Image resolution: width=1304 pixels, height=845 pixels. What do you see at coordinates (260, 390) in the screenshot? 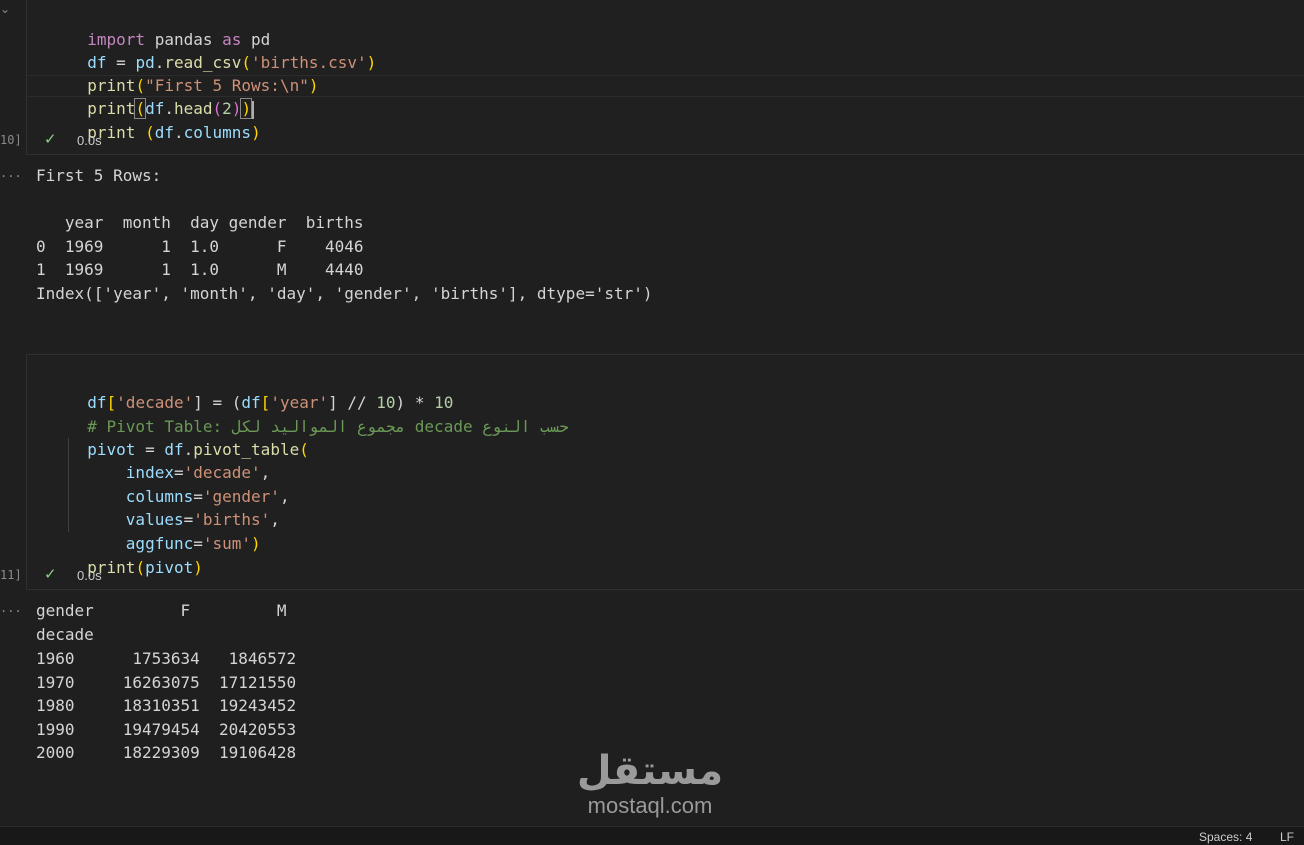
I see `code-line: df['decade'] = (df['year'] // 10) * 10` at bounding box center [260, 390].